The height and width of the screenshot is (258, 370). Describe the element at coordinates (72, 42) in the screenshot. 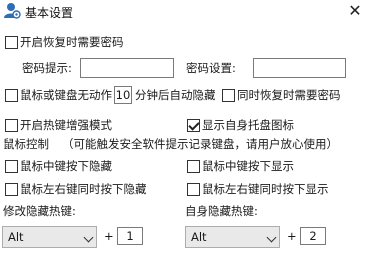

I see `enable-password-label: 开启恢复时需要密码` at that location.